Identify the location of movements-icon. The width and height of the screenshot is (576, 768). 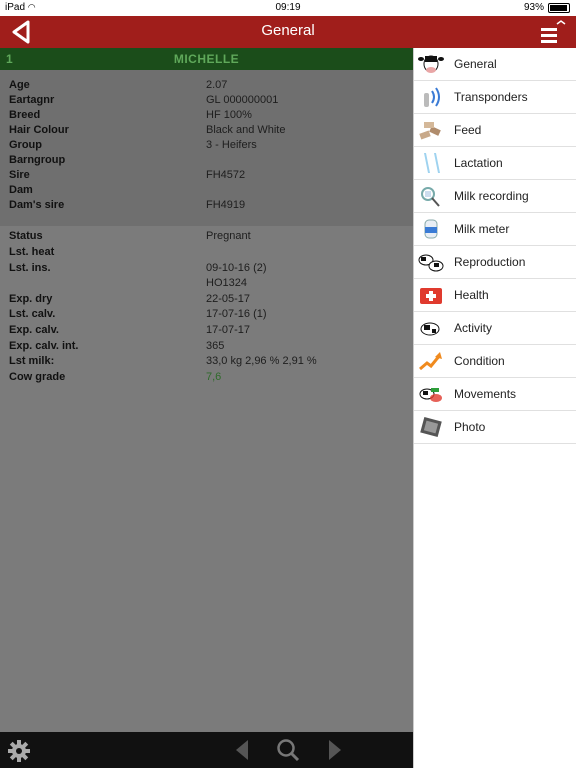
(430, 395).